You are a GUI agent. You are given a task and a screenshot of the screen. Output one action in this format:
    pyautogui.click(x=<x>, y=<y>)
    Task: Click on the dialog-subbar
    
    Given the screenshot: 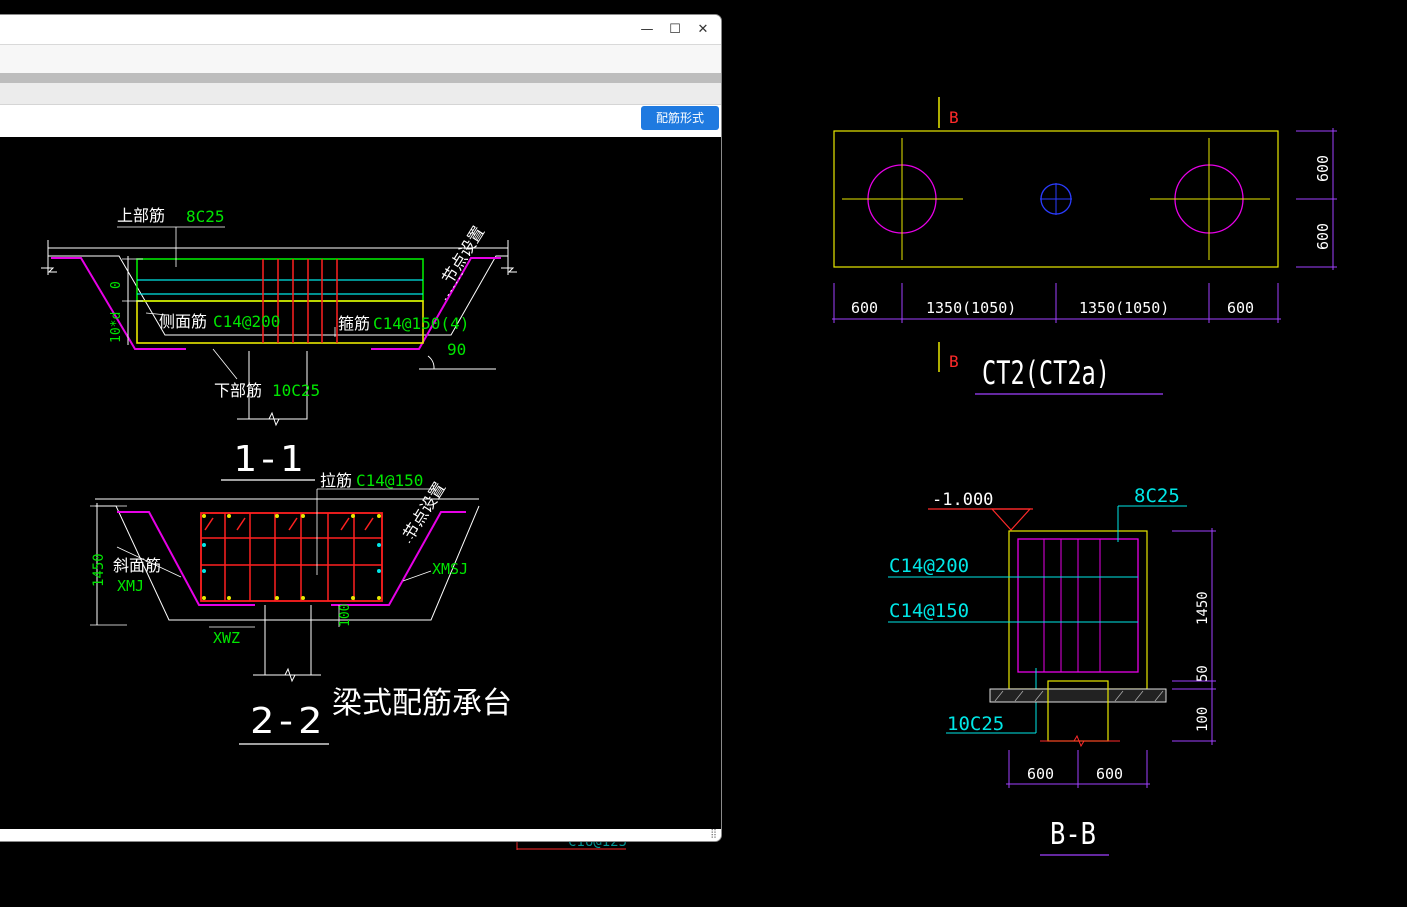 What is the action you would take?
    pyautogui.click(x=360, y=94)
    